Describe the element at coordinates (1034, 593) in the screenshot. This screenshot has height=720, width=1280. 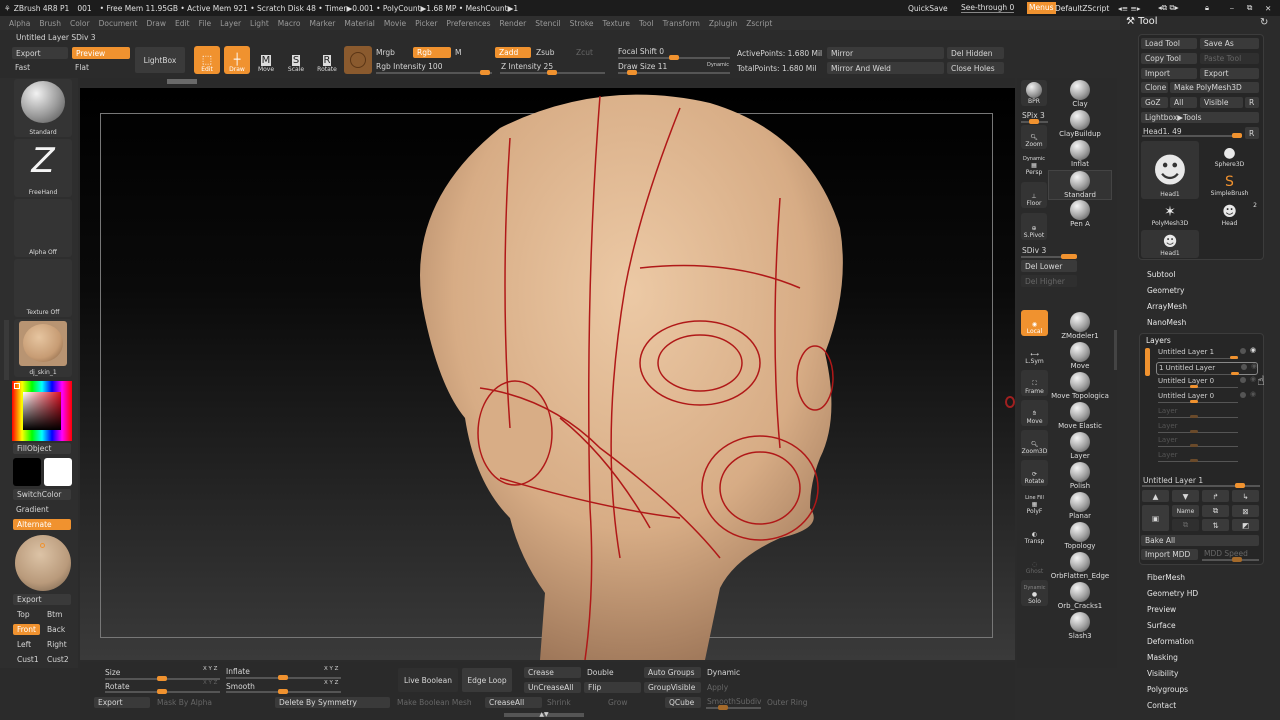
I see `solo-button: Dynamic ● Solo` at that location.